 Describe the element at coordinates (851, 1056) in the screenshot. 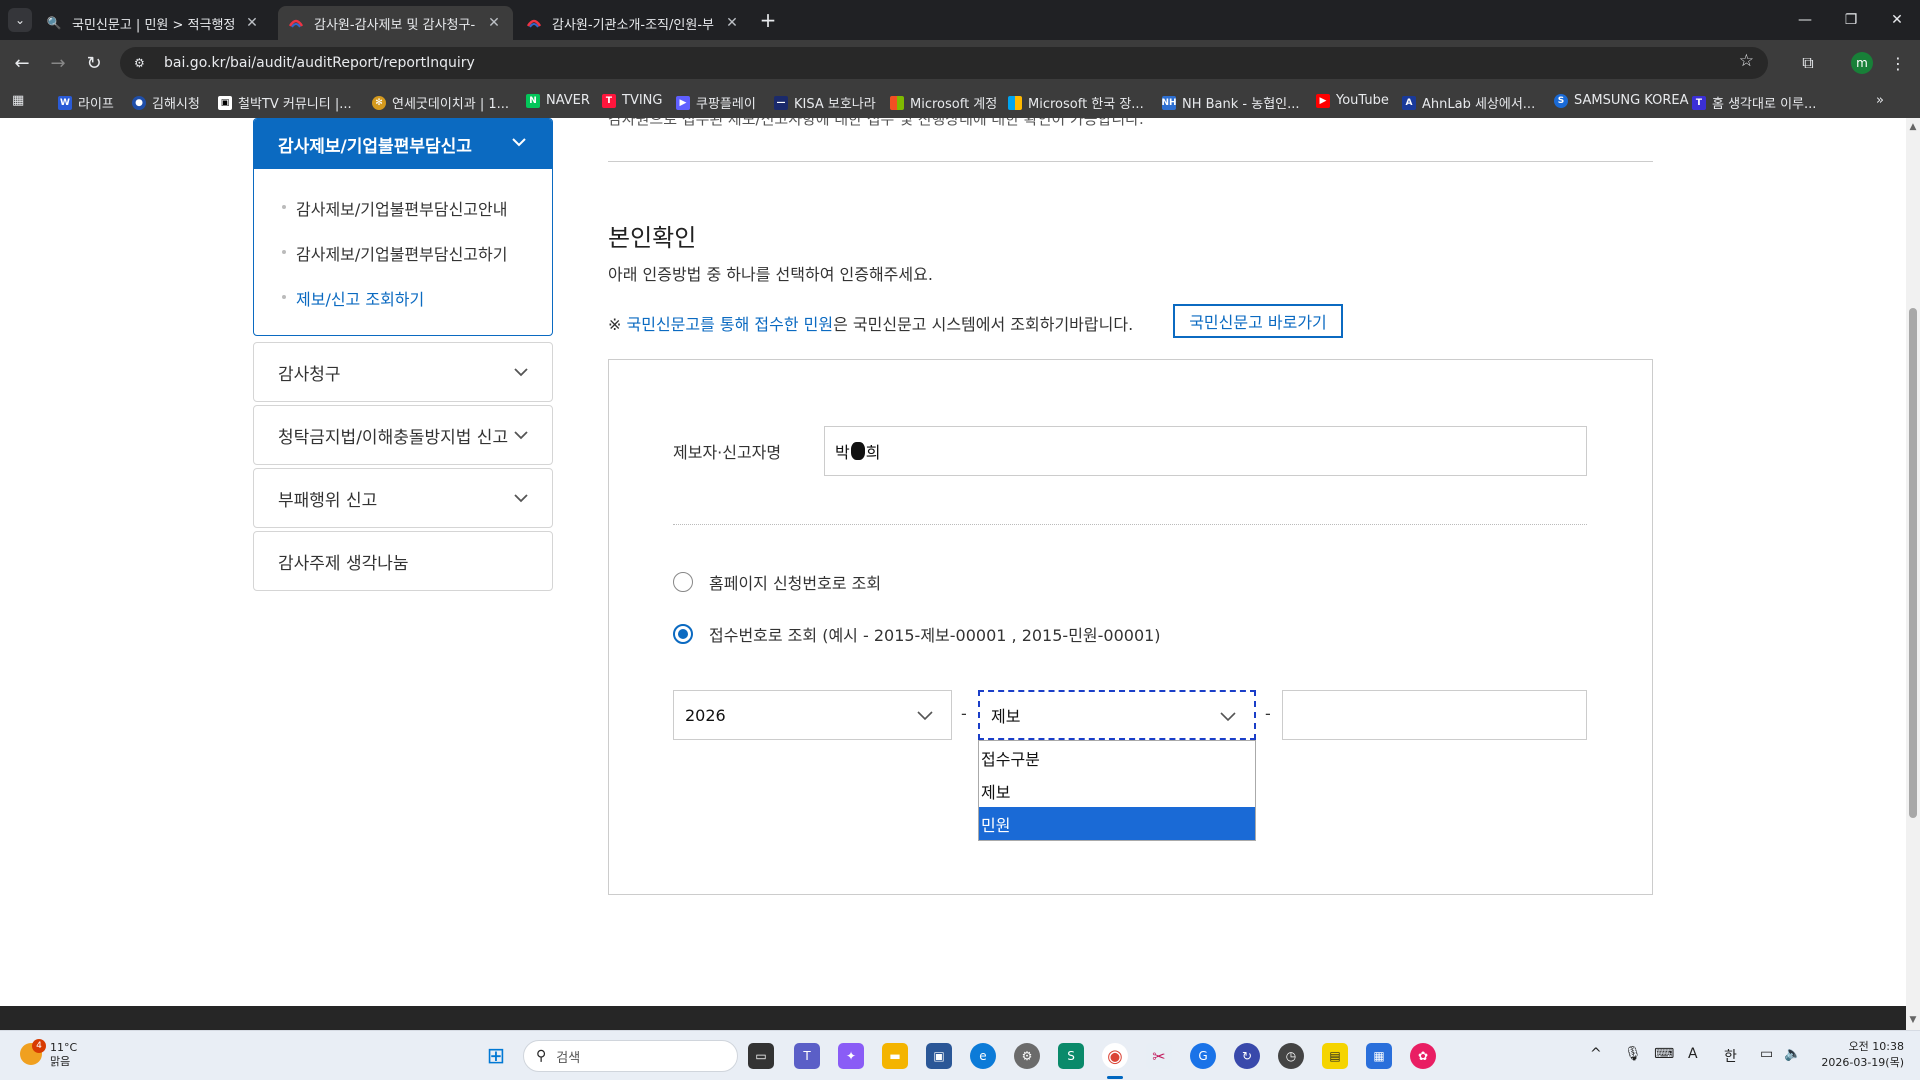

I see `copilot-icon: ✦` at that location.